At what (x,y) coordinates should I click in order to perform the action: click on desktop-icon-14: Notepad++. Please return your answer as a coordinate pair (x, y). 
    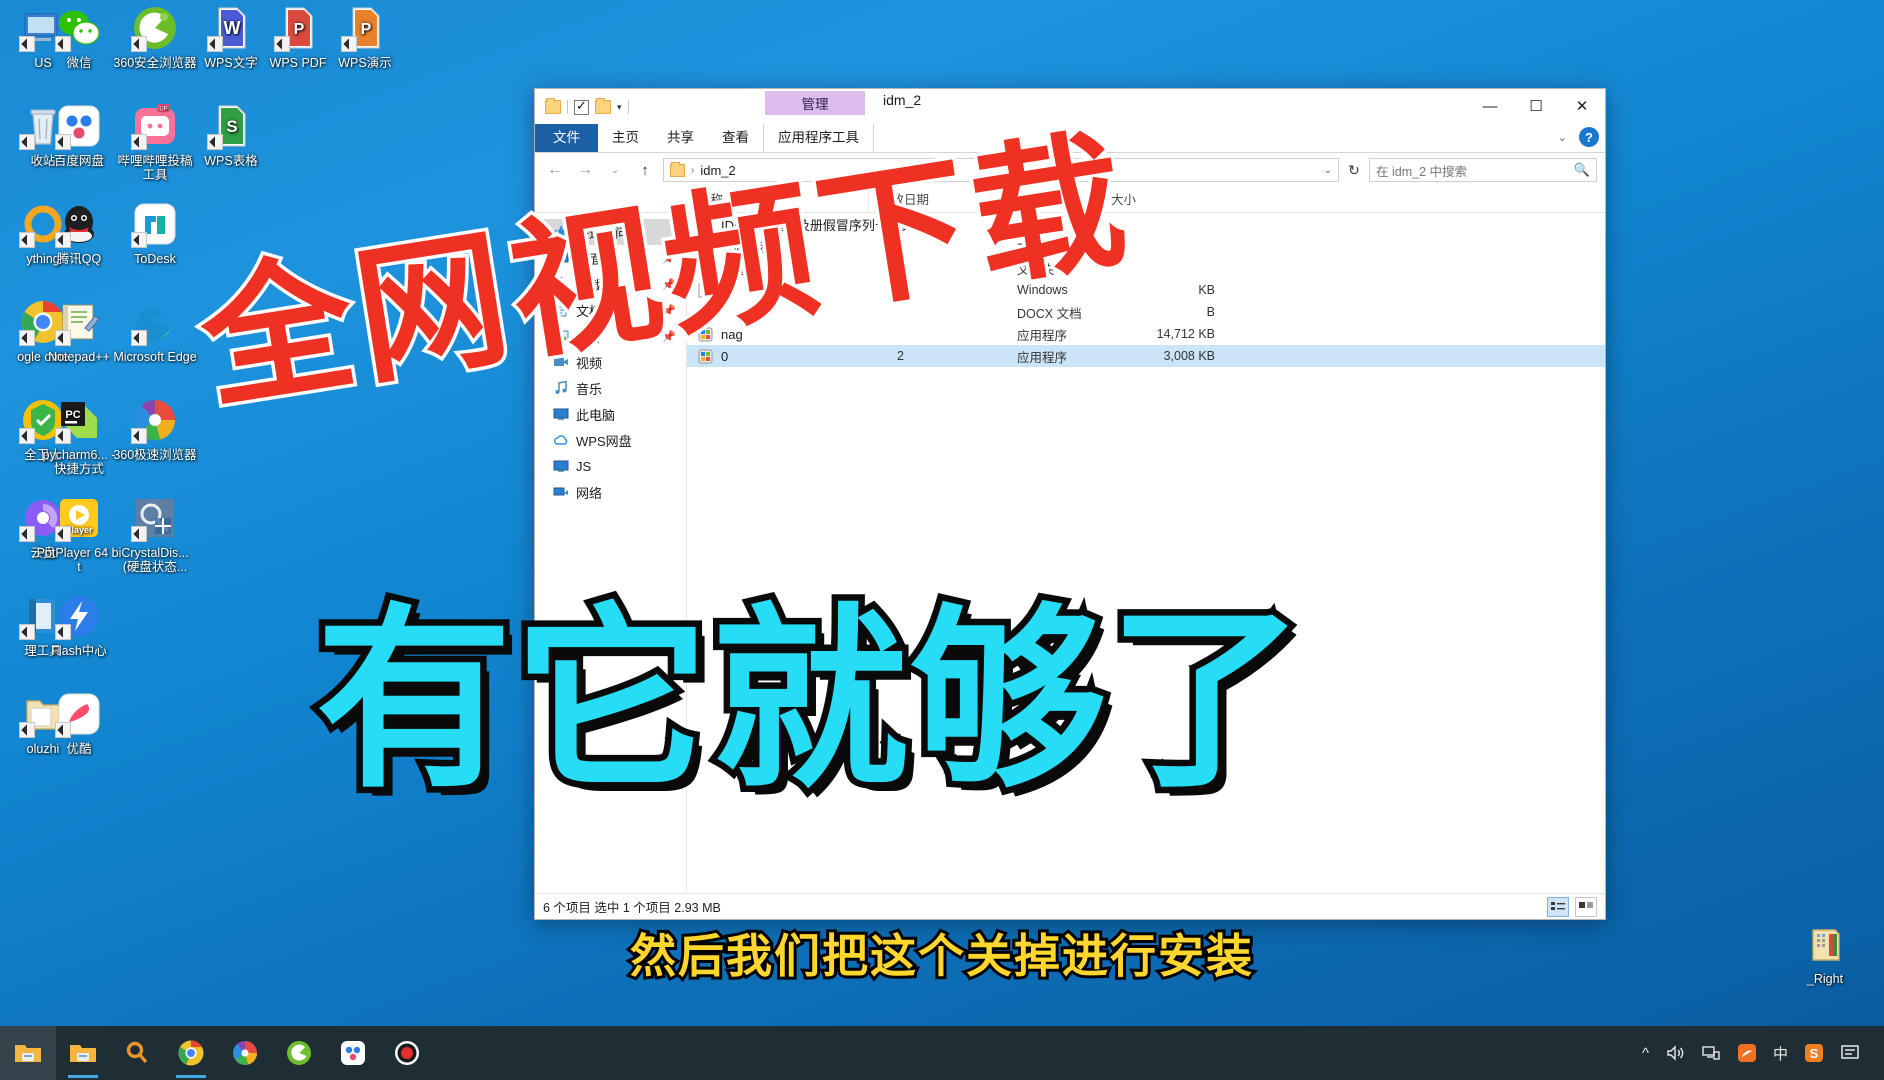
    Looking at the image, I should click on (79, 331).